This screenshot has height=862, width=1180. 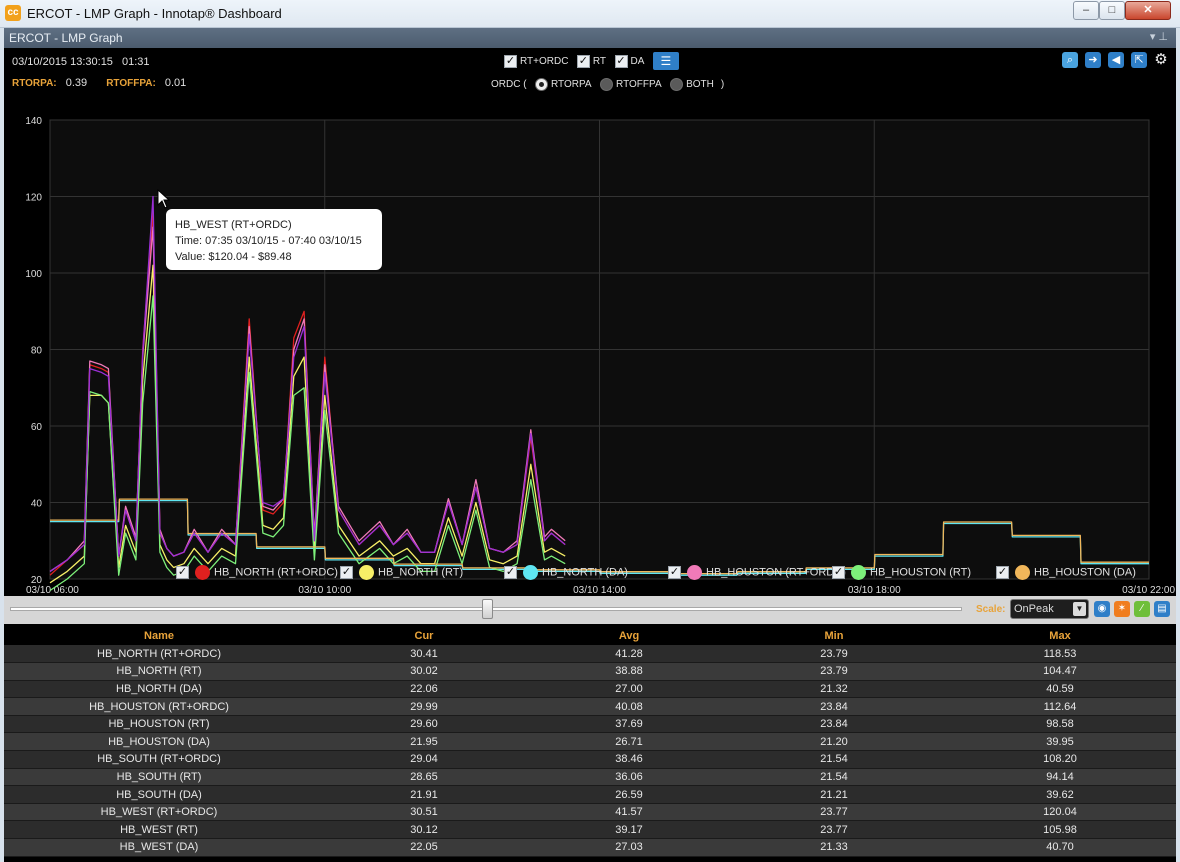 What do you see at coordinates (1066, 572) in the screenshot?
I see `legend-item: ✓ HB_HOUSTON (DA)` at bounding box center [1066, 572].